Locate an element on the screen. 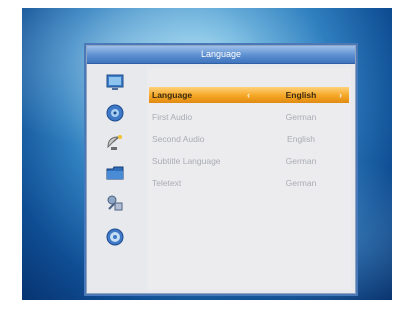 This screenshot has width=412, height=309. setting-label: Language is located at coordinates (172, 95).